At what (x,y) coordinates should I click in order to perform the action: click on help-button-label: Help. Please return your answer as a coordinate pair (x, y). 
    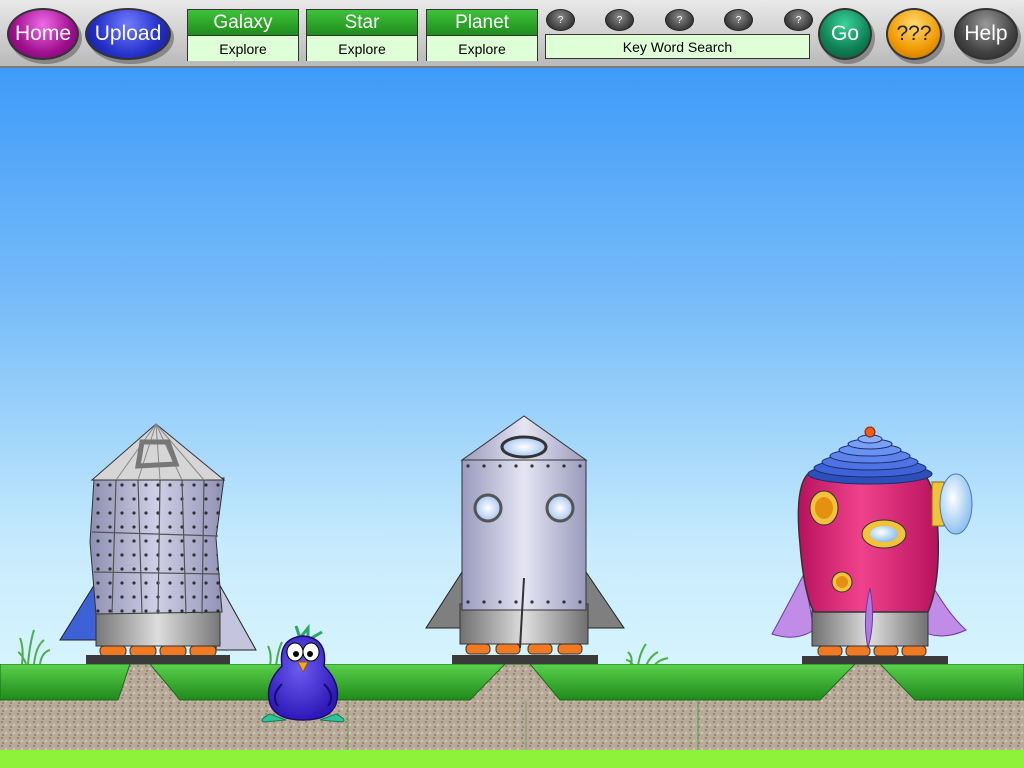
    Looking at the image, I should click on (986, 33).